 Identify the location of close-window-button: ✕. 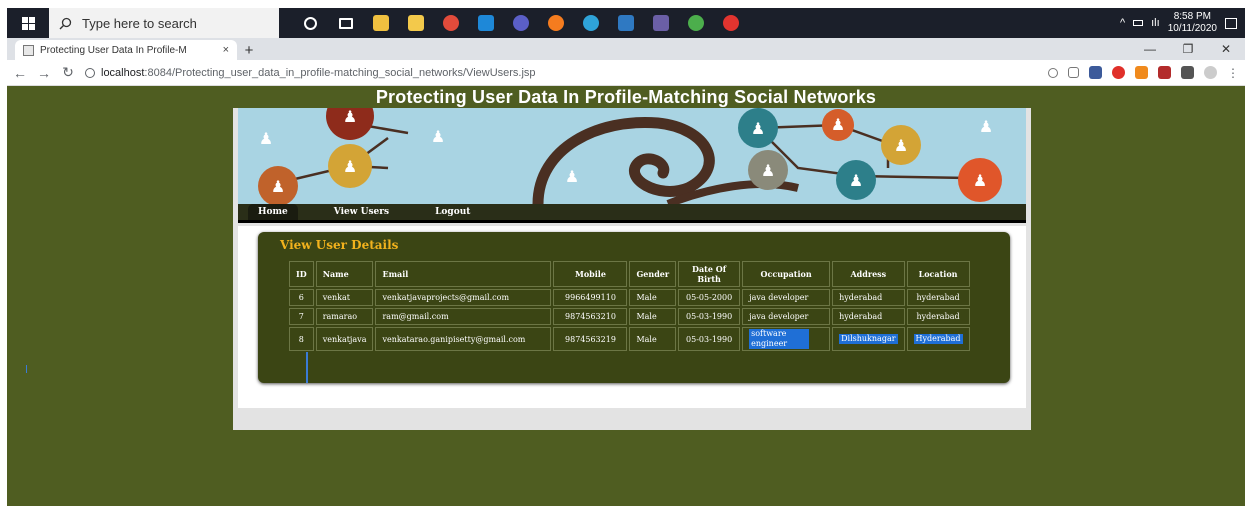
(1226, 49).